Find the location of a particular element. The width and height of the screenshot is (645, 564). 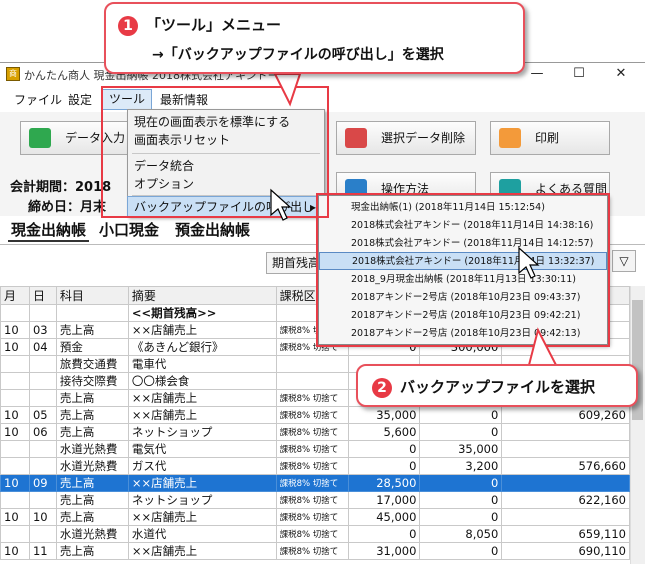

callout-step-1-line2: →「バックアップファイルの呼び出し」を選択 is located at coordinates (298, 55).